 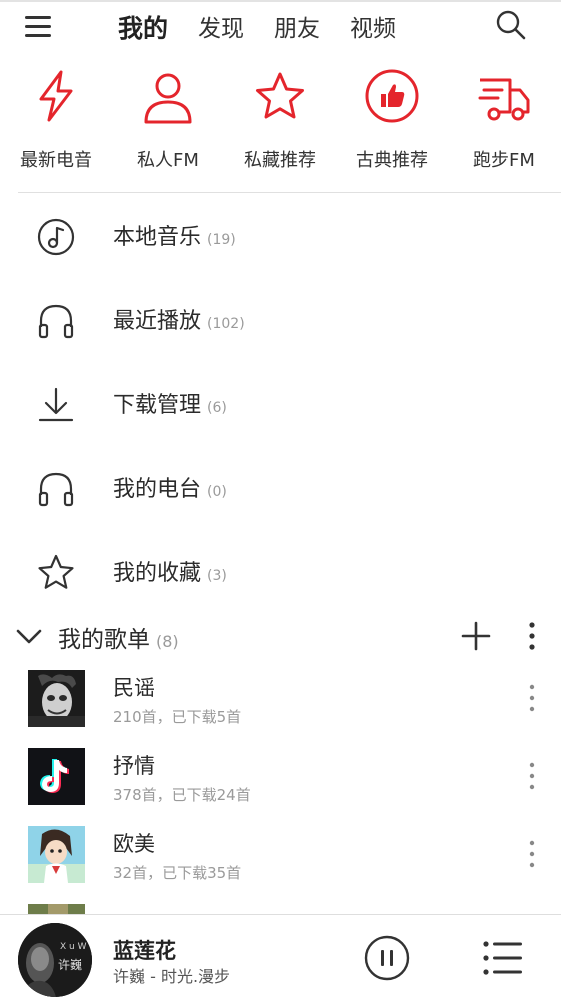 What do you see at coordinates (280, 235) in the screenshot?
I see `library-item-local-music: 本地音乐 (19)` at bounding box center [280, 235].